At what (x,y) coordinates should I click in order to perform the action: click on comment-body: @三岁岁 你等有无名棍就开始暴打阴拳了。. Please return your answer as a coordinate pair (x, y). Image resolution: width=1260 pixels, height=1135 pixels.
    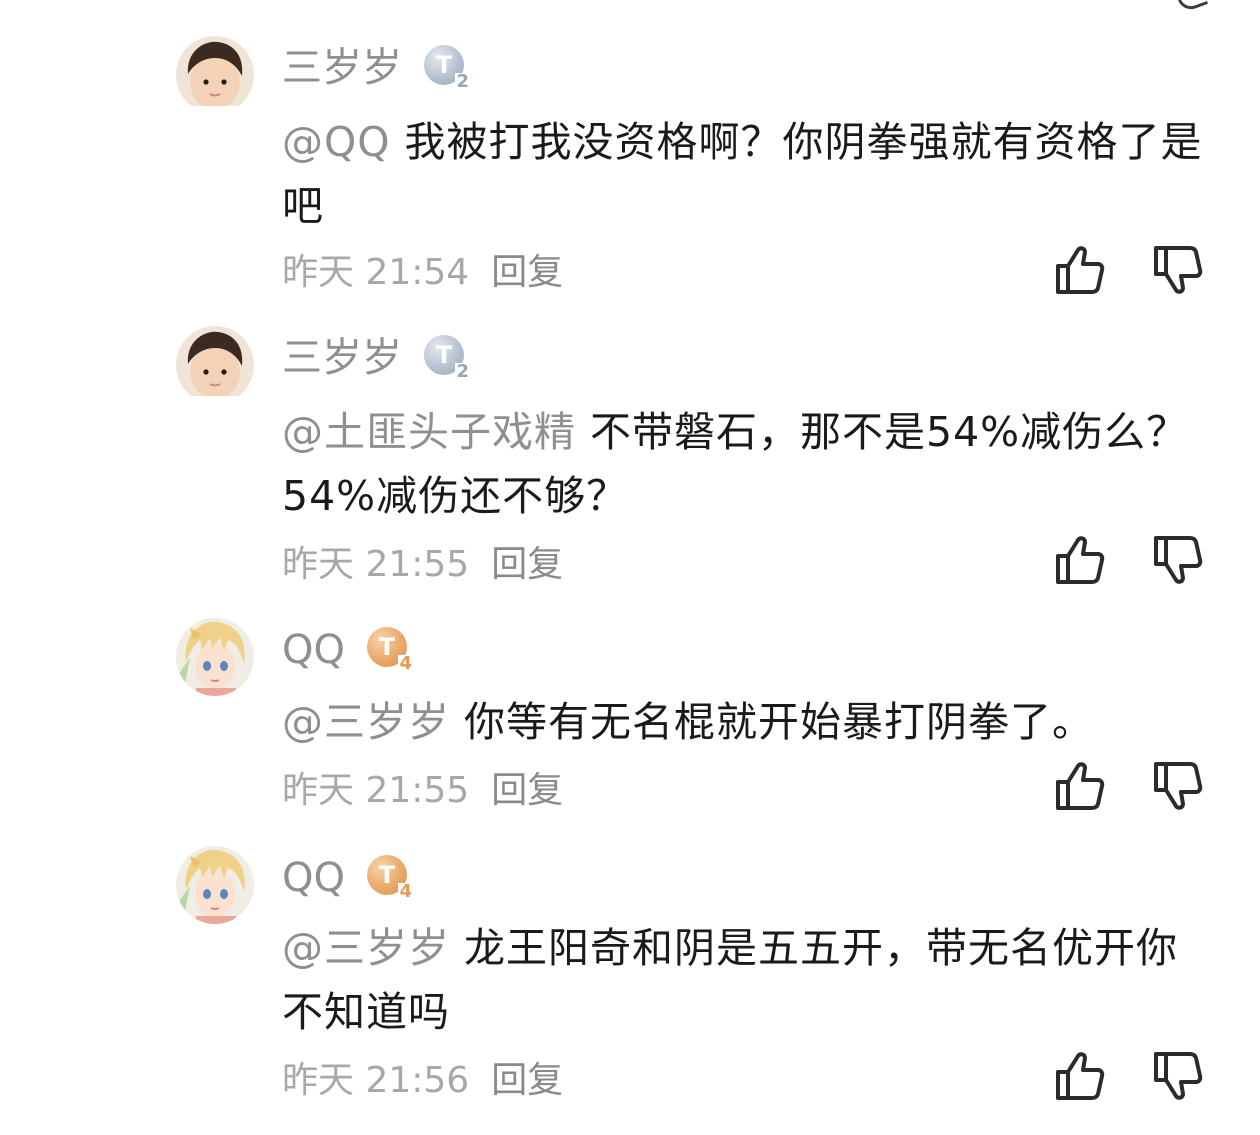
    Looking at the image, I should click on (747, 722).